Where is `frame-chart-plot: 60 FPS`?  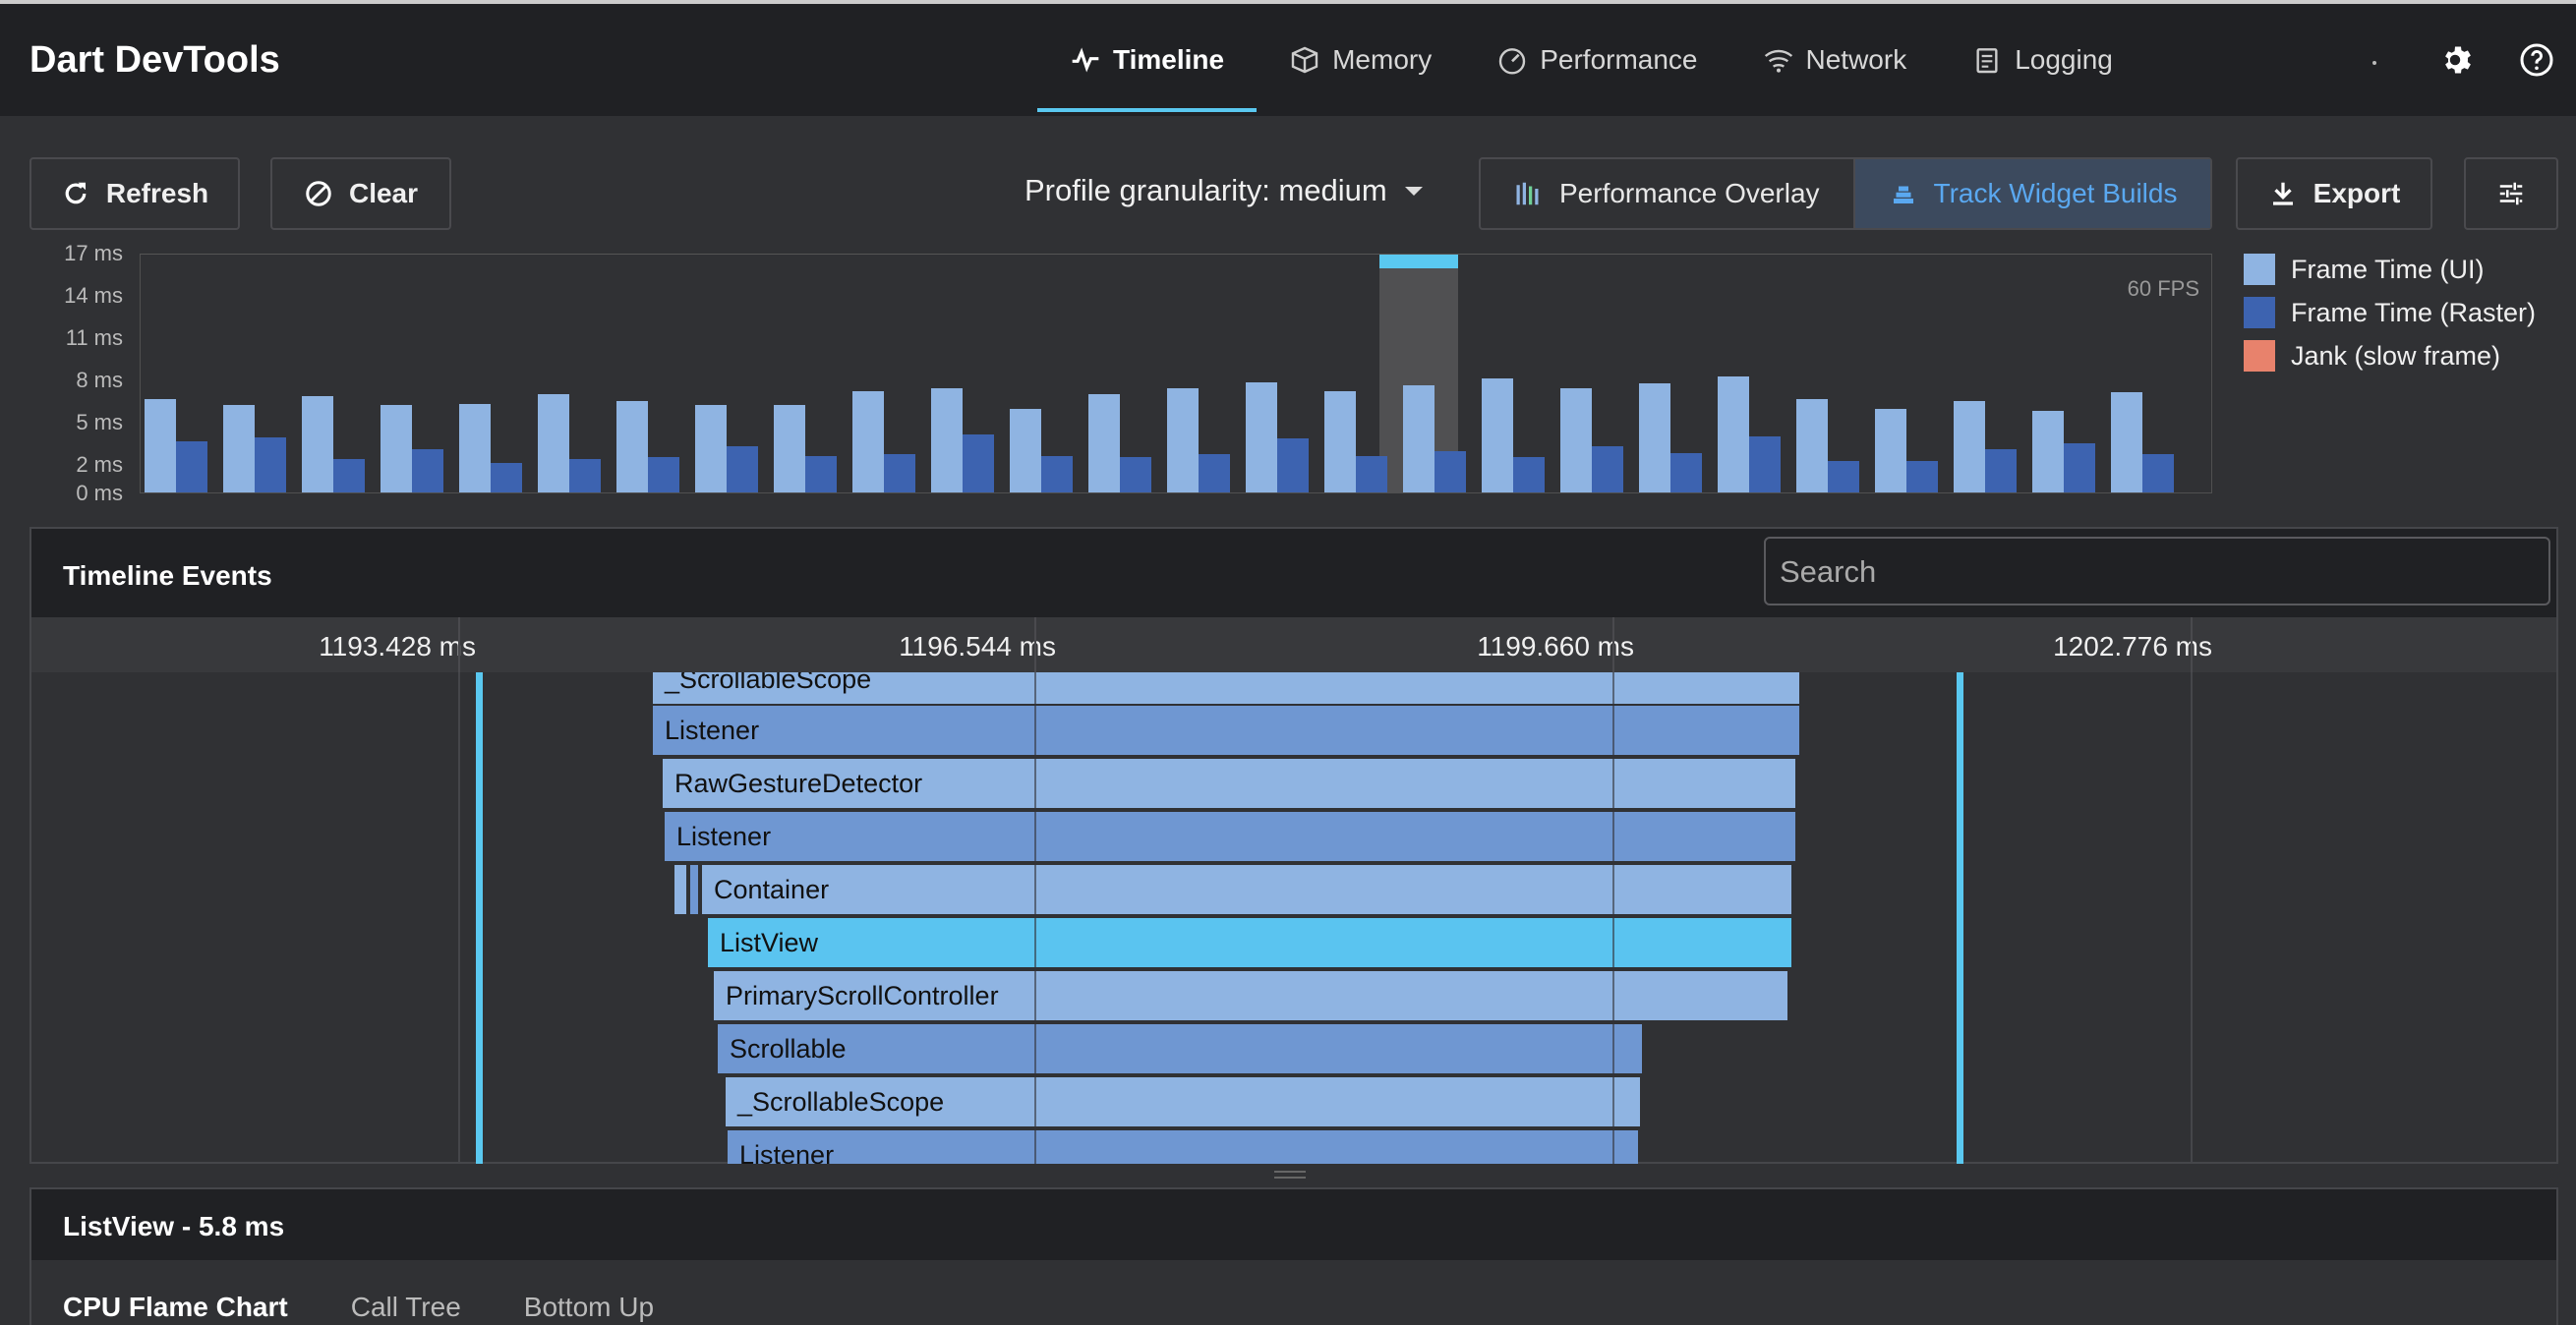 frame-chart-plot: 60 FPS is located at coordinates (1176, 373).